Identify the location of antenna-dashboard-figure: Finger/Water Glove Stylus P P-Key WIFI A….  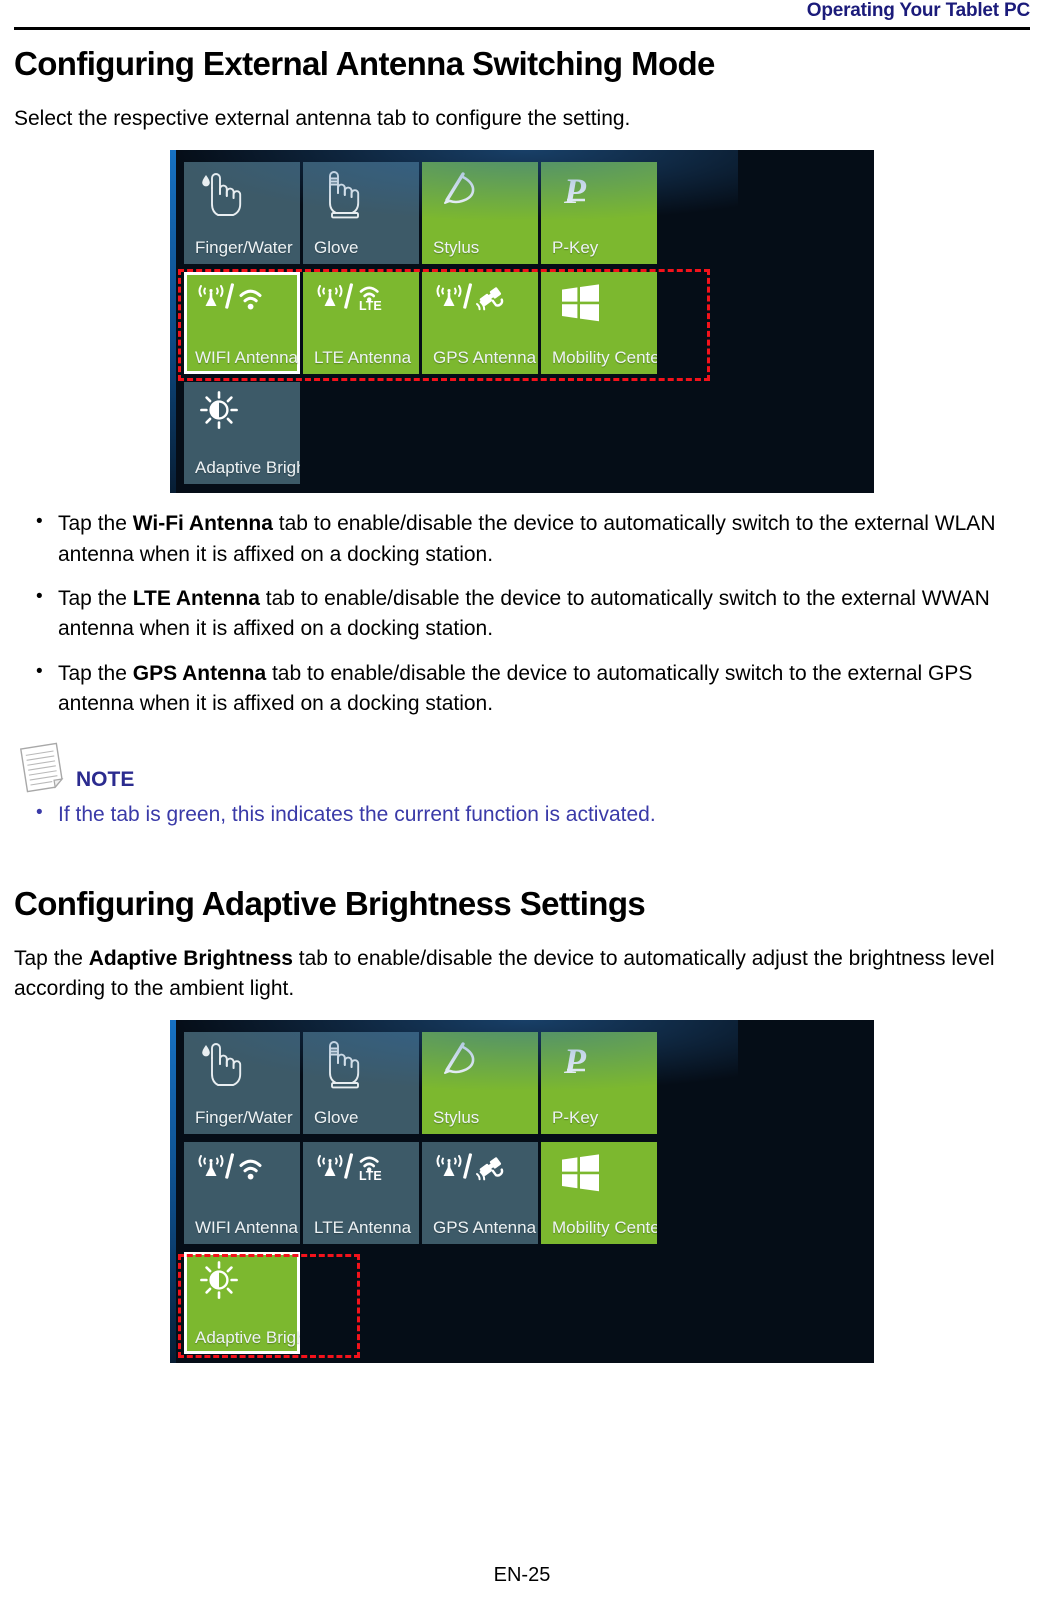
(522, 322).